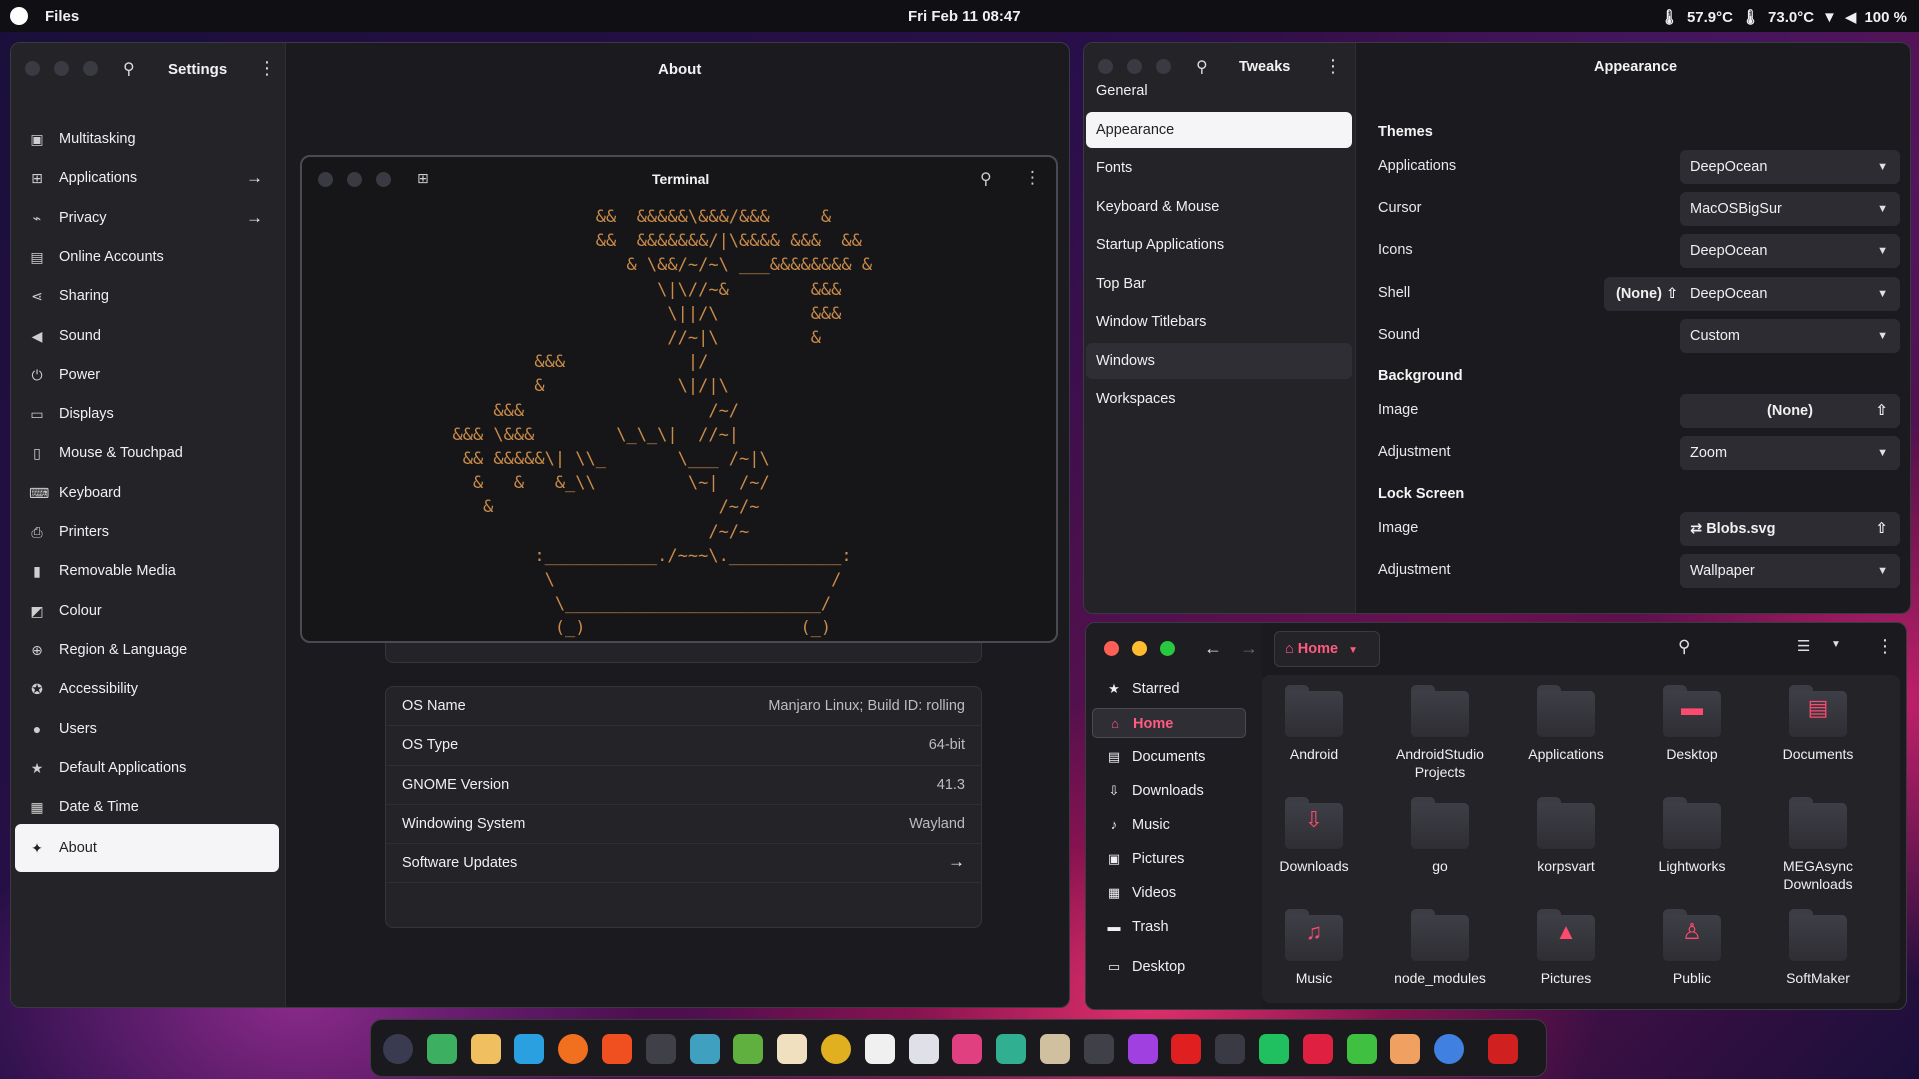 This screenshot has width=1919, height=1079. I want to click on mail-icon, so click(879, 1049).